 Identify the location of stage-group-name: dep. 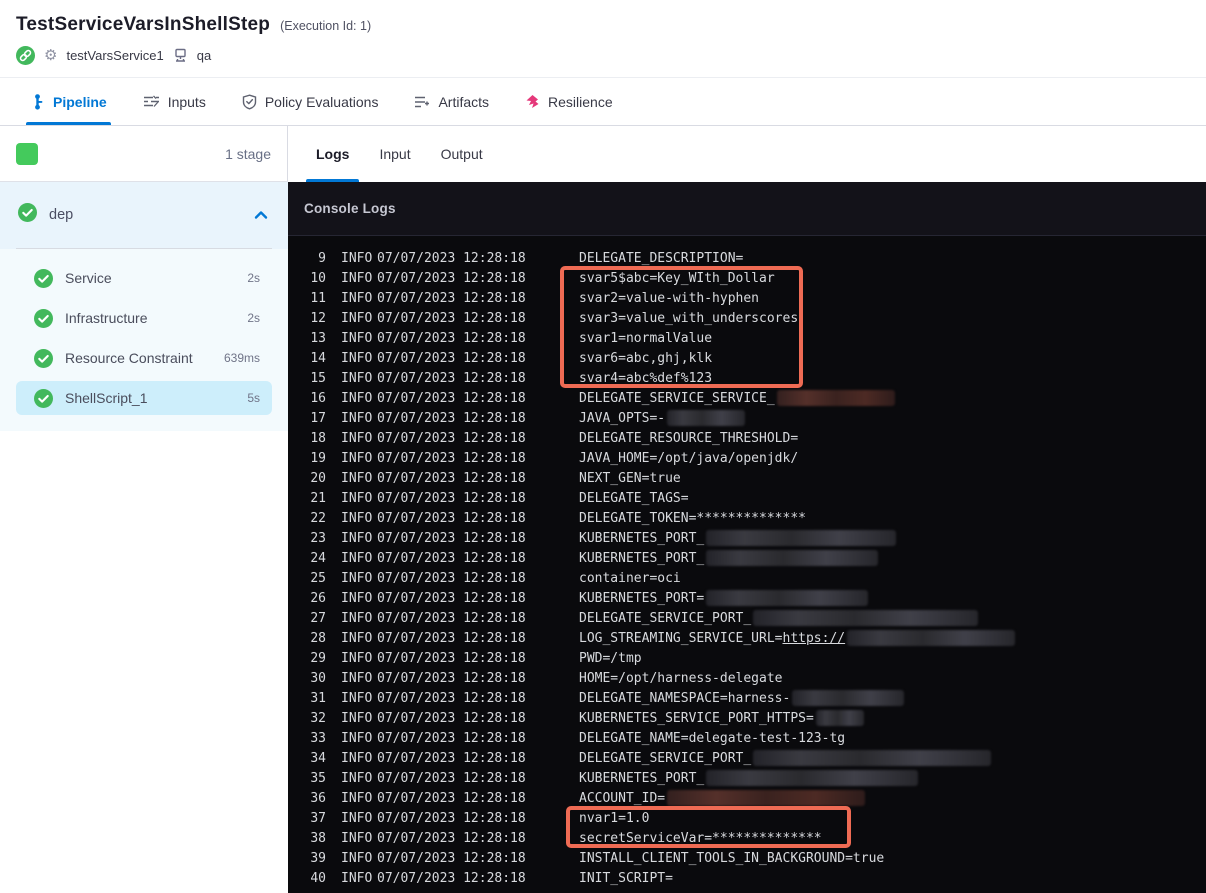
(61, 215).